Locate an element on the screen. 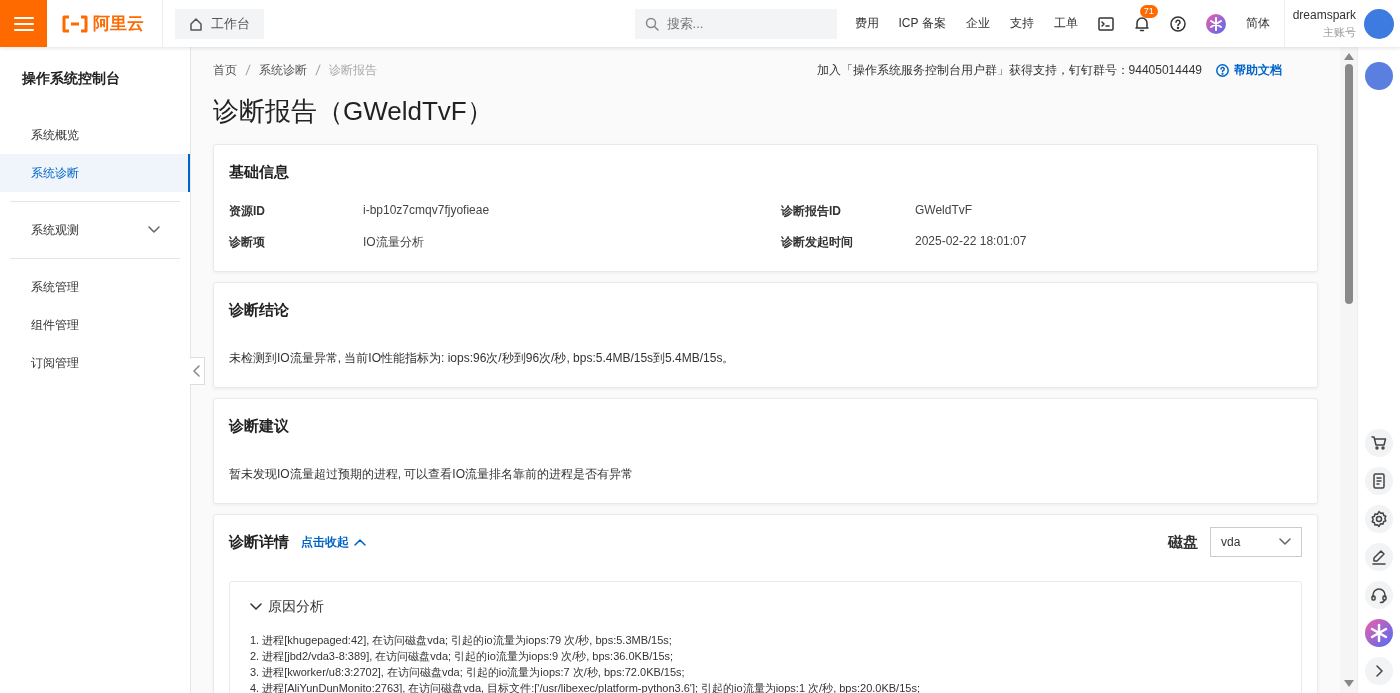 The image size is (1400, 693). disk-label: 磁盘 is located at coordinates (1183, 542).